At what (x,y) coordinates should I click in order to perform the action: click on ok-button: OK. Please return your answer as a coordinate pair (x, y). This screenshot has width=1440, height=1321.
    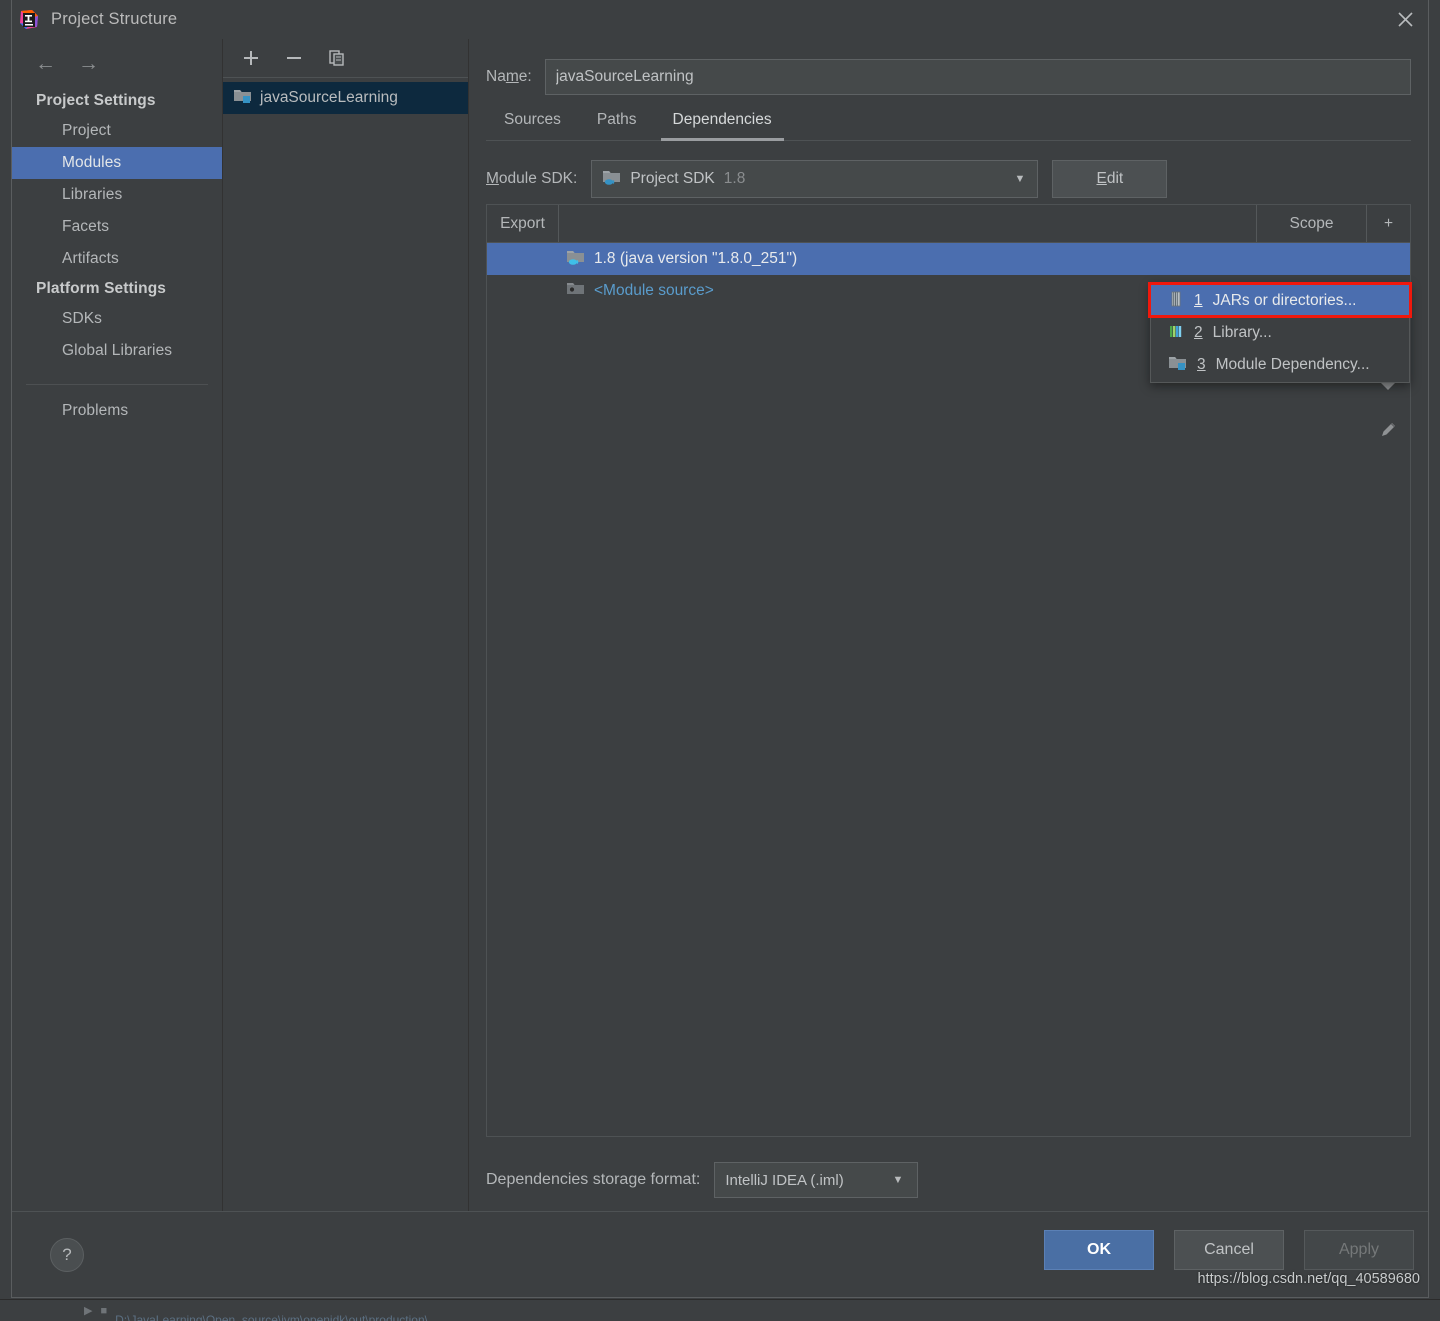
    Looking at the image, I should click on (1099, 1250).